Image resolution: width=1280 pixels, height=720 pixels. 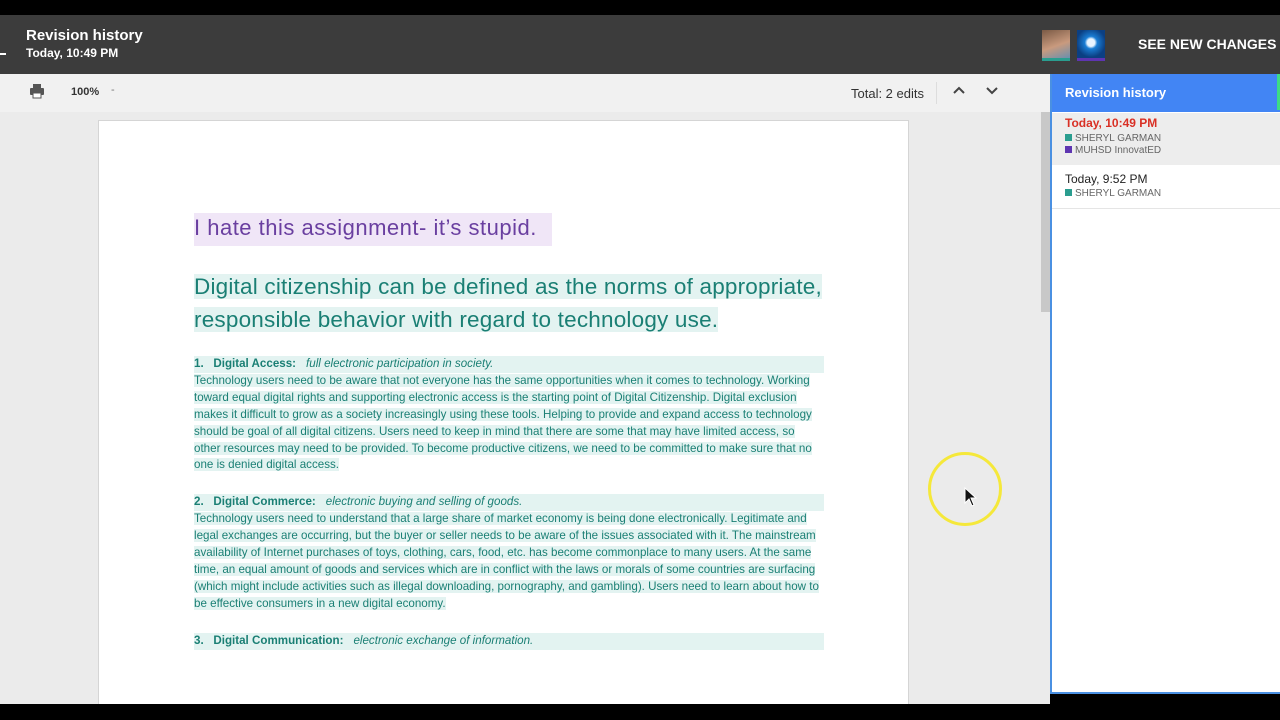 I want to click on section-subtitle: electronic buying and selling of goods., so click(x=424, y=502).